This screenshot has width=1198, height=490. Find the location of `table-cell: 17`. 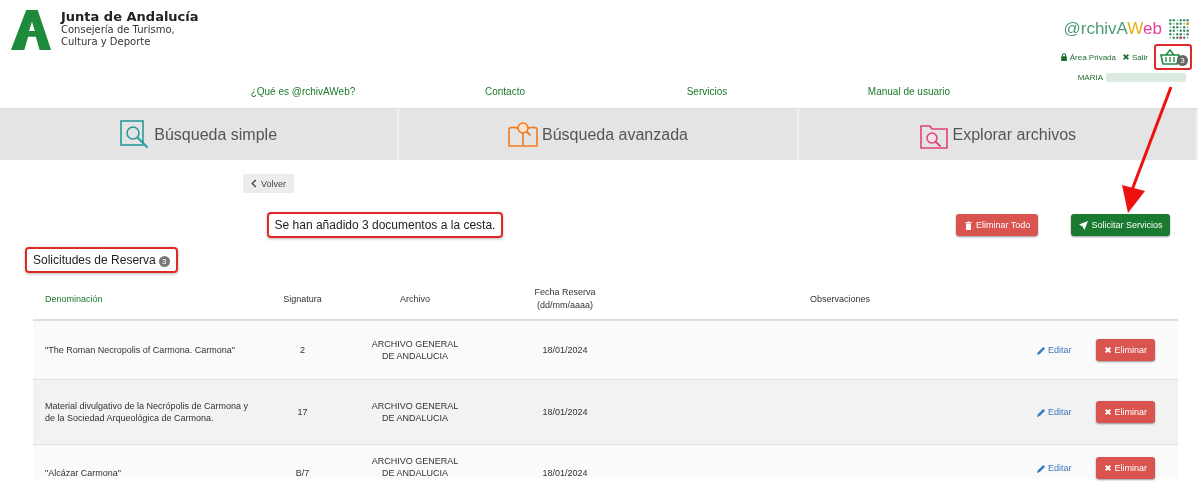

table-cell: 17 is located at coordinates (302, 412).